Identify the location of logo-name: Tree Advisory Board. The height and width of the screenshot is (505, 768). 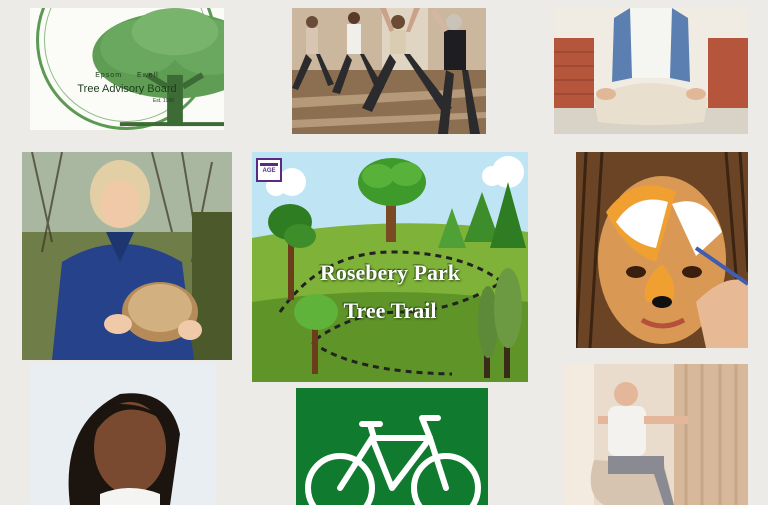
(127, 89).